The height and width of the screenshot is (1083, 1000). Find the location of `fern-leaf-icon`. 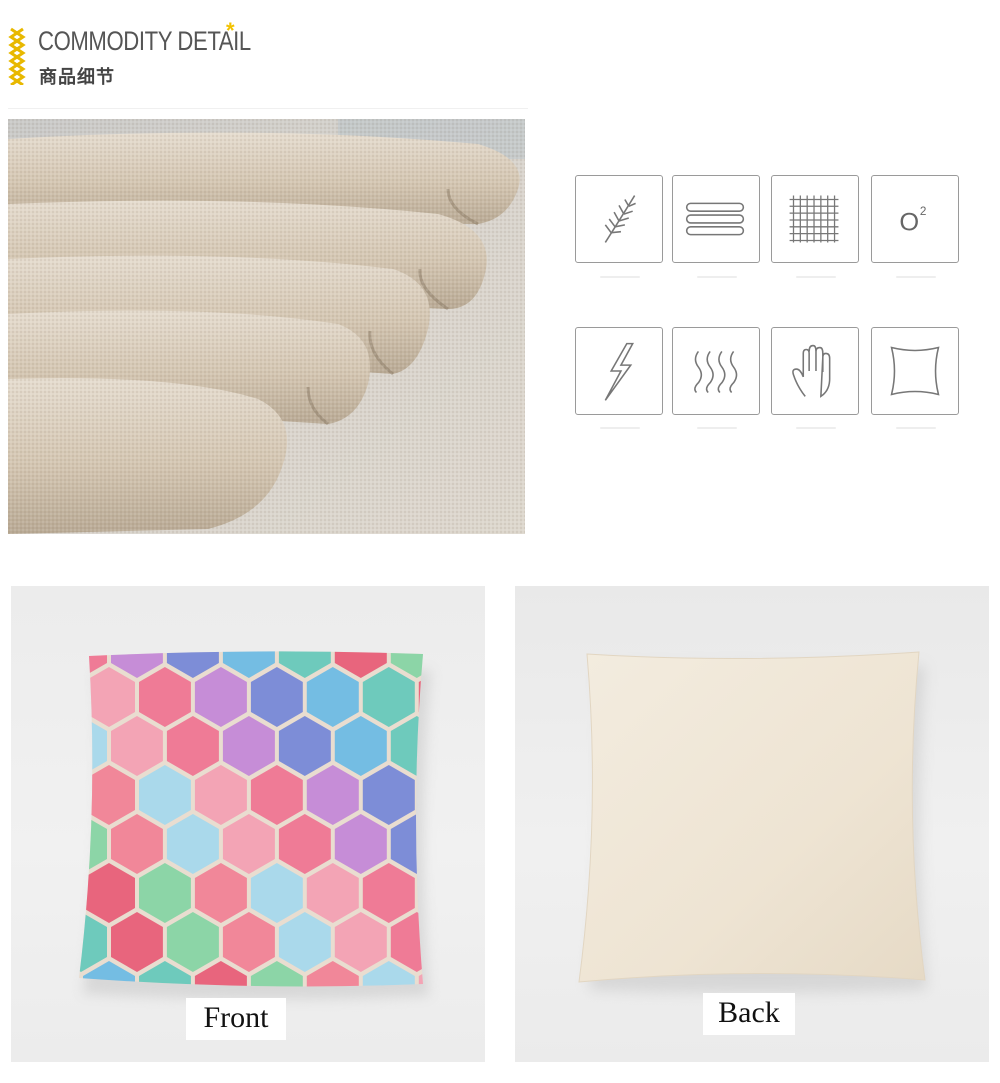

fern-leaf-icon is located at coordinates (619, 219).